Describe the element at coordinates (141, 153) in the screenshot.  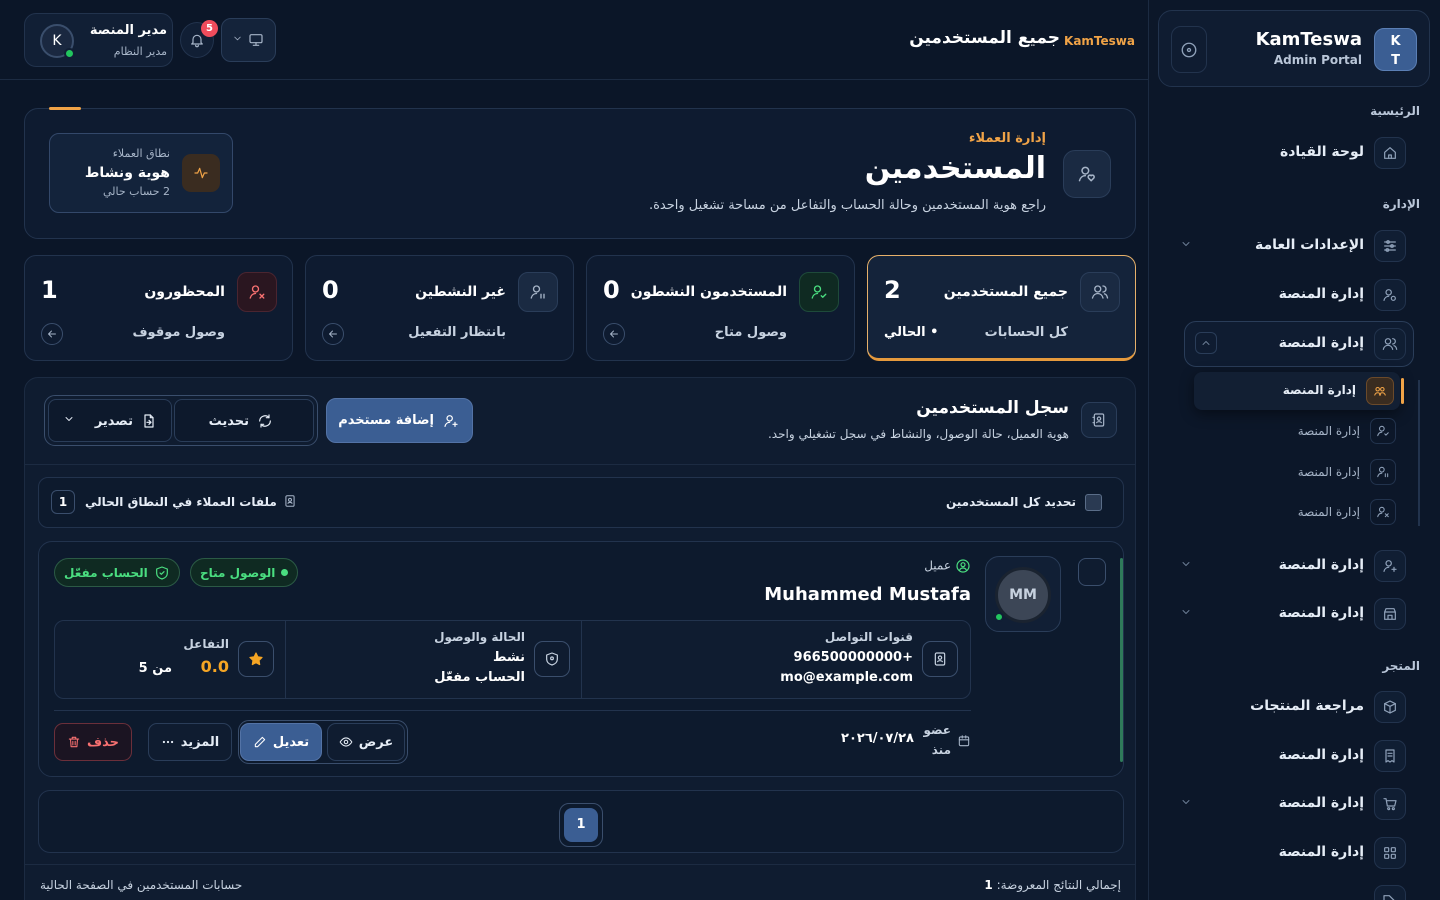
I see `scope-label: نطاق العملاء` at that location.